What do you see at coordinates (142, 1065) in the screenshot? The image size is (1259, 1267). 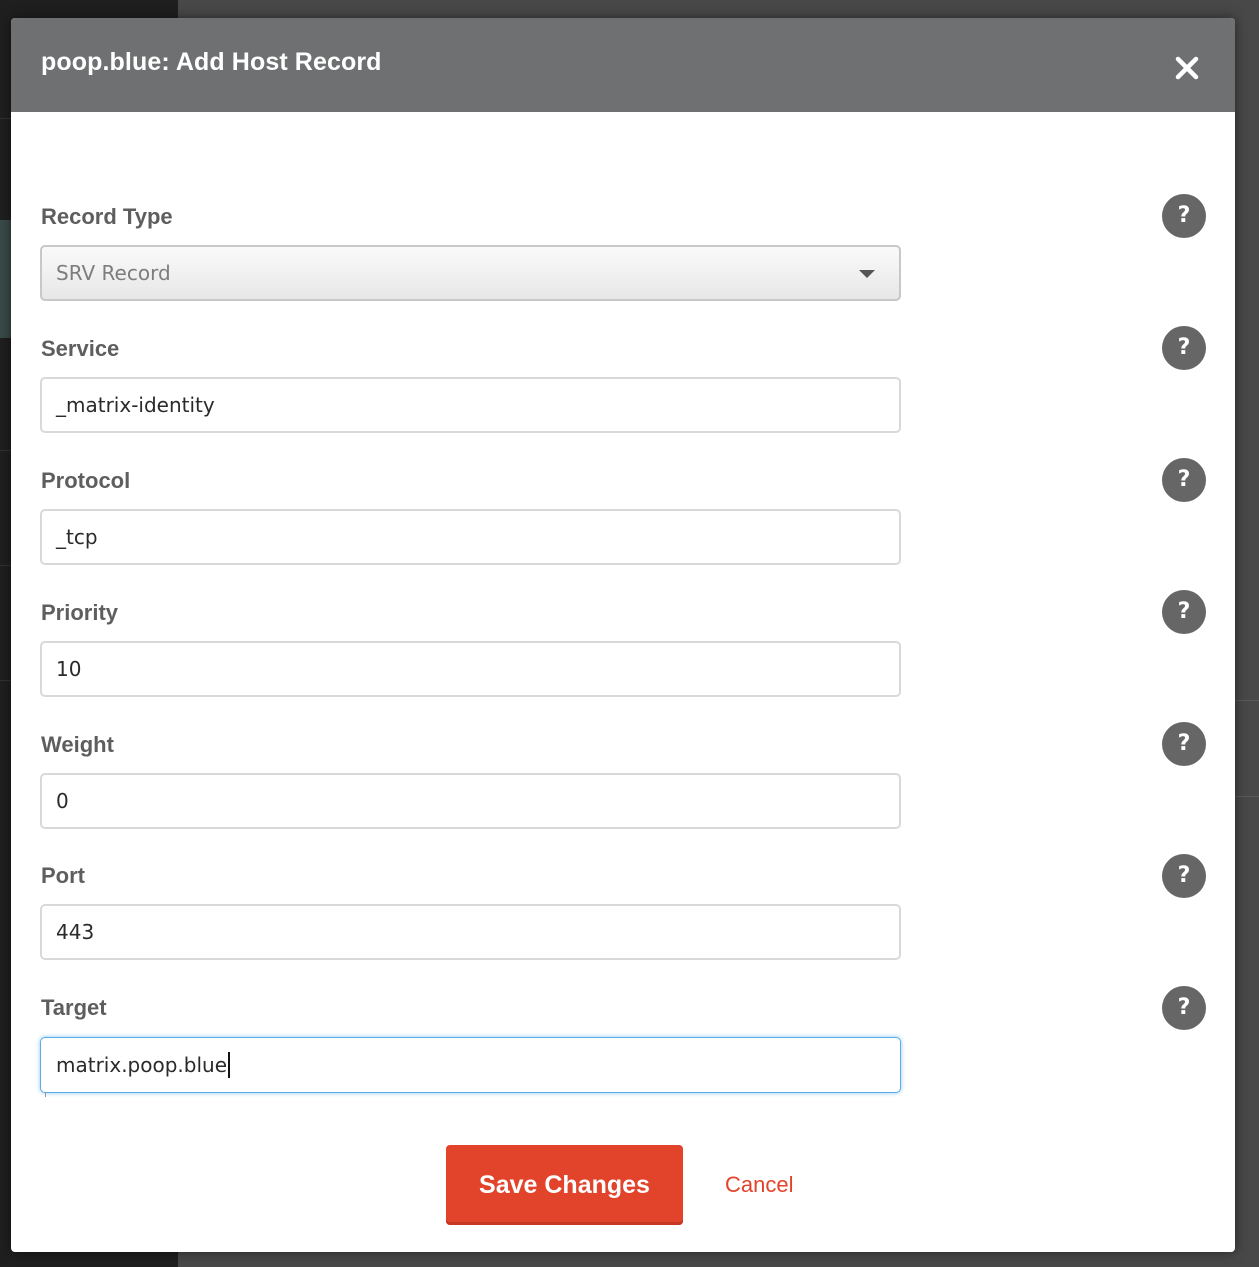 I see `target-input-value: matrix.poop.blue` at bounding box center [142, 1065].